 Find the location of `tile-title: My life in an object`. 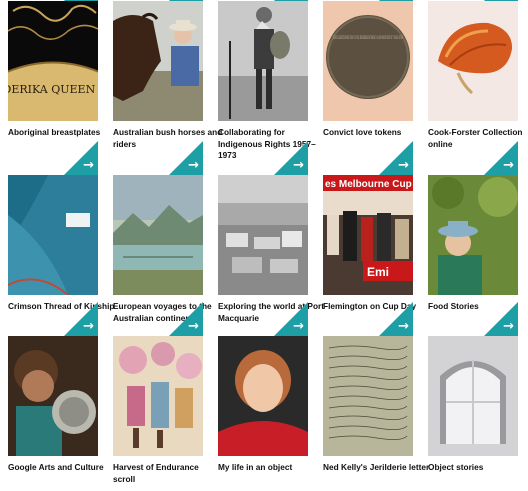

tile-title: My life in an object is located at coordinates (273, 468).